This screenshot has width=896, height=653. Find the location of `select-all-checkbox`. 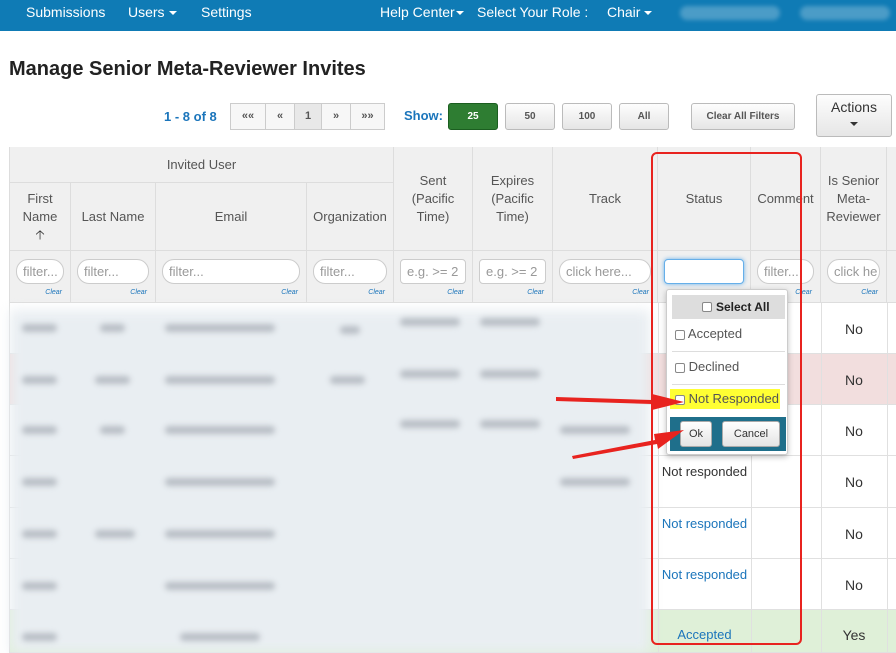

select-all-checkbox is located at coordinates (707, 307).